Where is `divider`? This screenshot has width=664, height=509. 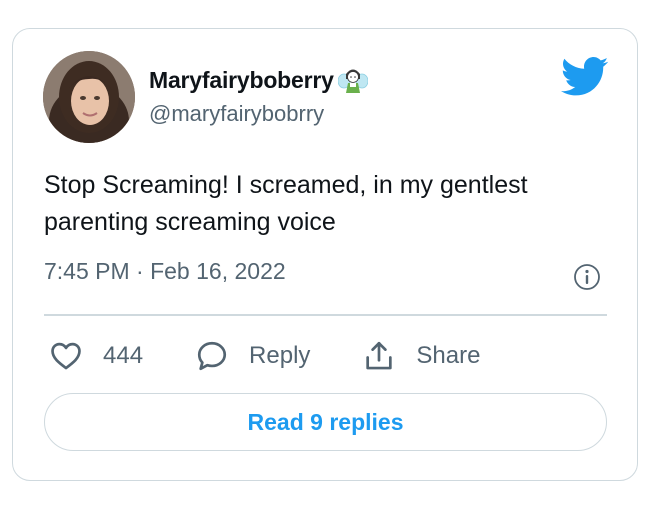 divider is located at coordinates (325, 315).